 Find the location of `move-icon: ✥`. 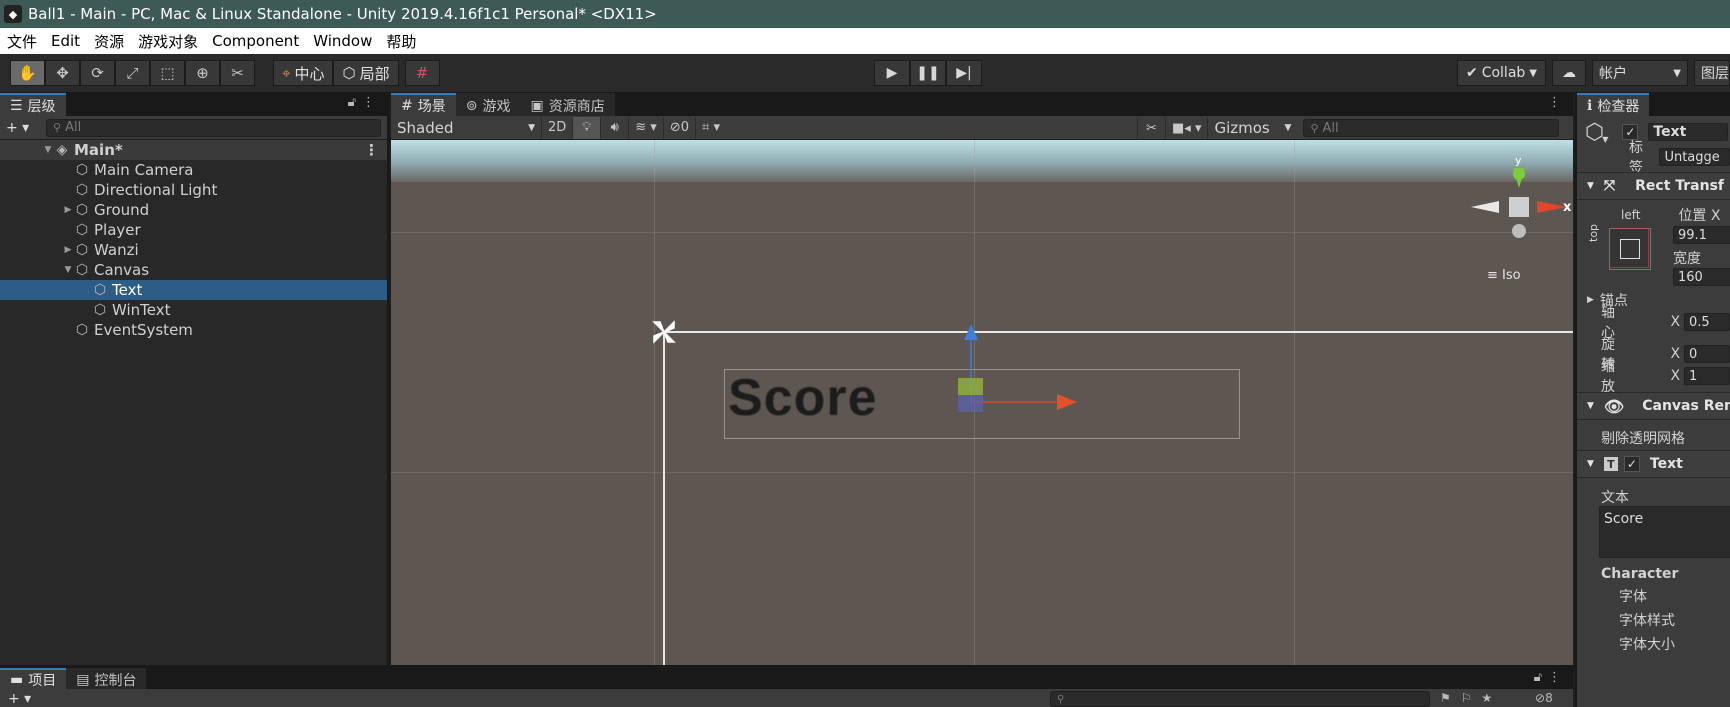

move-icon: ✥ is located at coordinates (62, 73).